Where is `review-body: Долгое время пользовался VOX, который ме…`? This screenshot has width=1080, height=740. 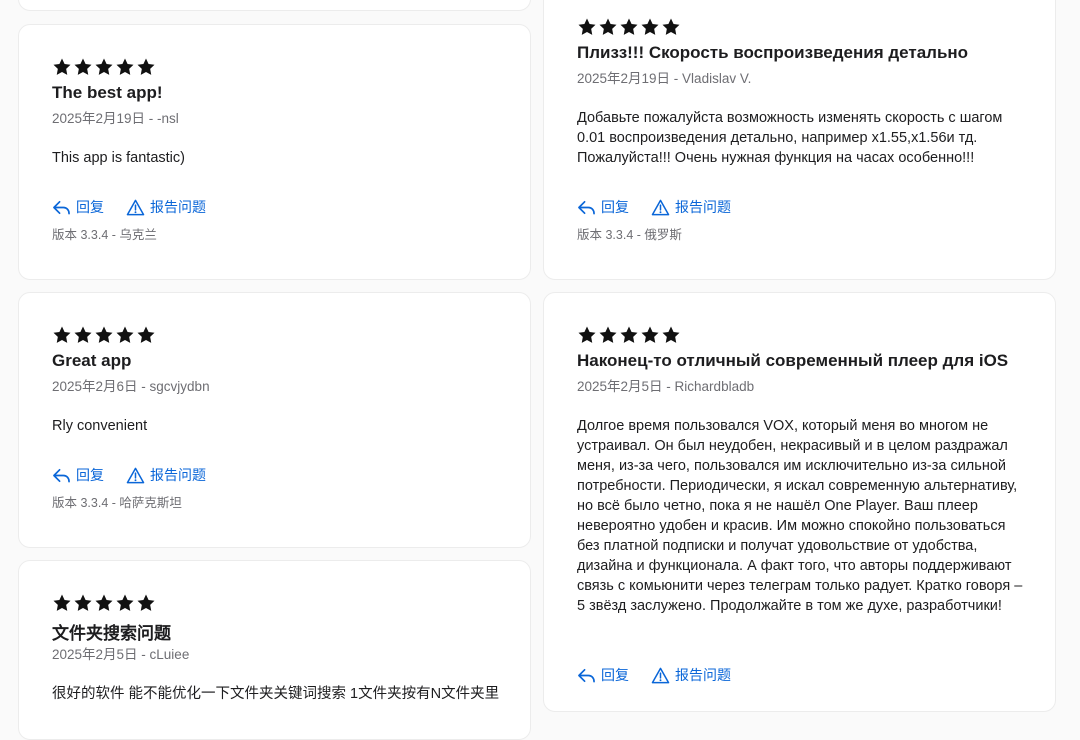
review-body: Долгое время пользовался VOX, который ме… is located at coordinates (800, 516).